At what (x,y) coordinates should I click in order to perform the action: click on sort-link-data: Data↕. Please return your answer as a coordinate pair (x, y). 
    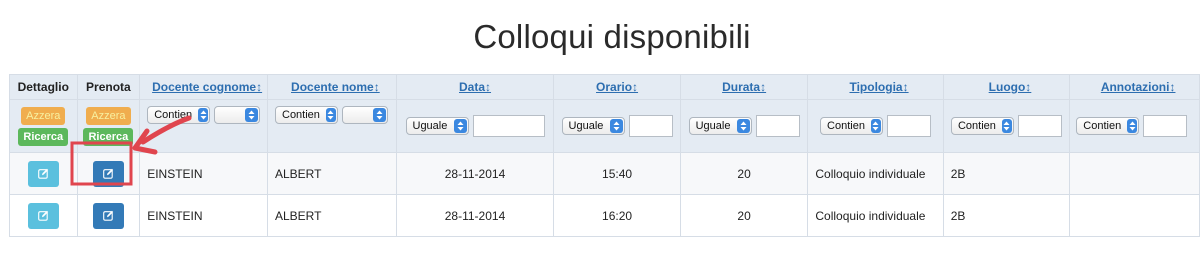
    Looking at the image, I should click on (475, 87).